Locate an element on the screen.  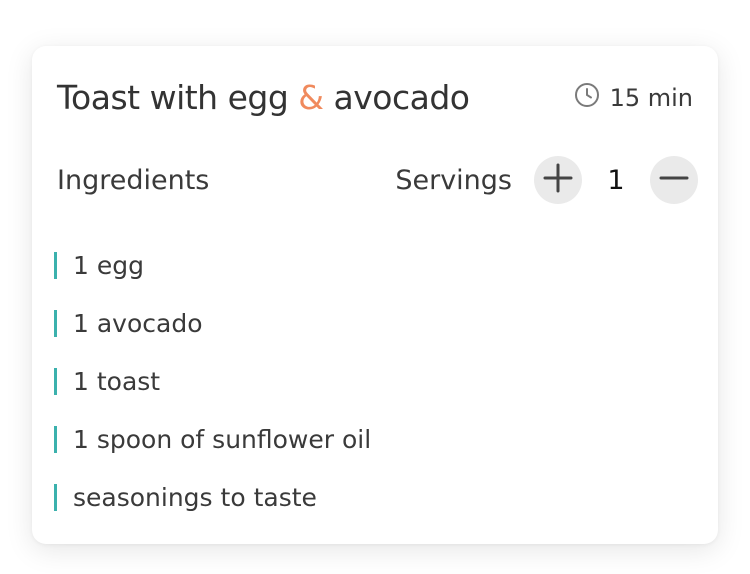
list-item: seasonings to taste is located at coordinates (212, 497).